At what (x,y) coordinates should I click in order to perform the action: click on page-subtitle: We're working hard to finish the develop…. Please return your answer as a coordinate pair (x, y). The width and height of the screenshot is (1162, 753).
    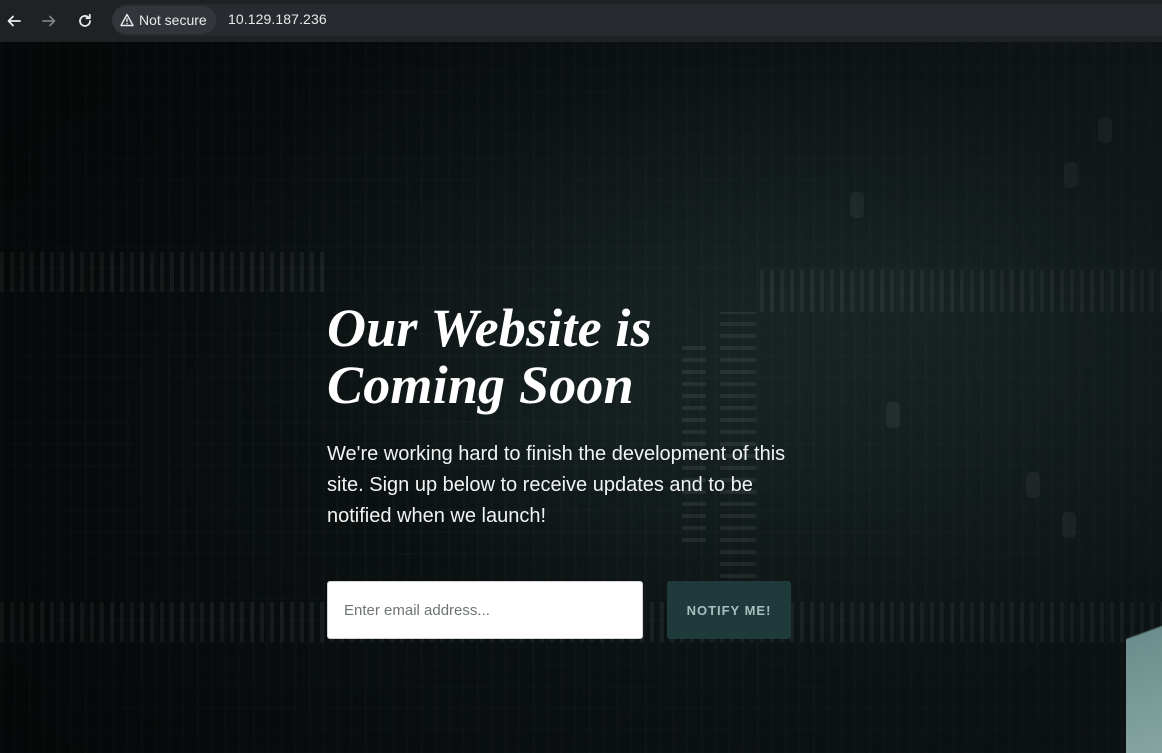
    Looking at the image, I should click on (556, 485).